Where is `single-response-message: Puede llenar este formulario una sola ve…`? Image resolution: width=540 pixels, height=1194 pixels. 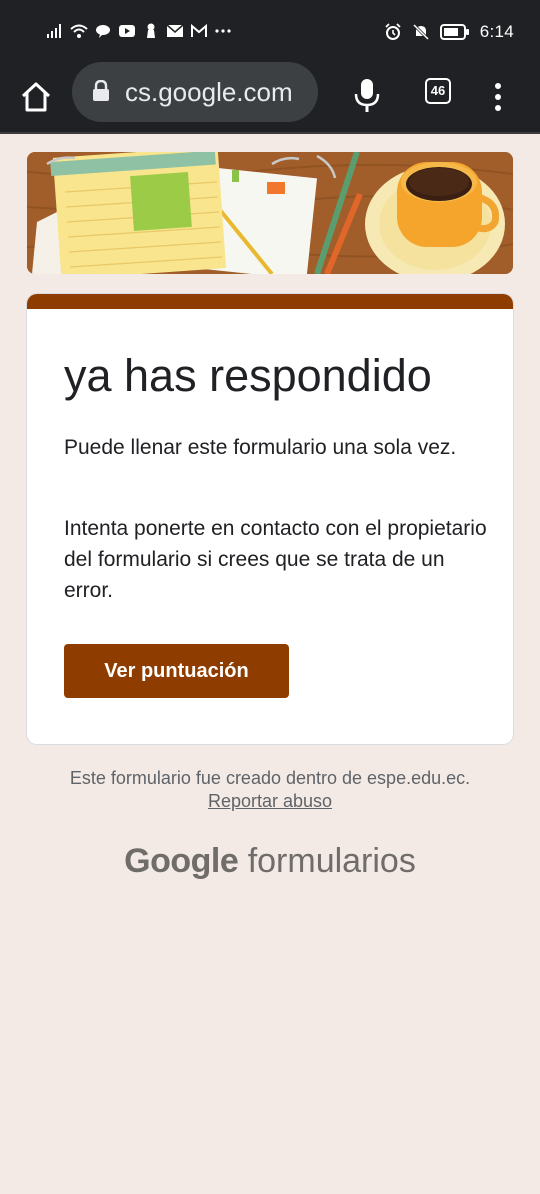 single-response-message: Puede llenar este formulario una sola ve… is located at coordinates (260, 447).